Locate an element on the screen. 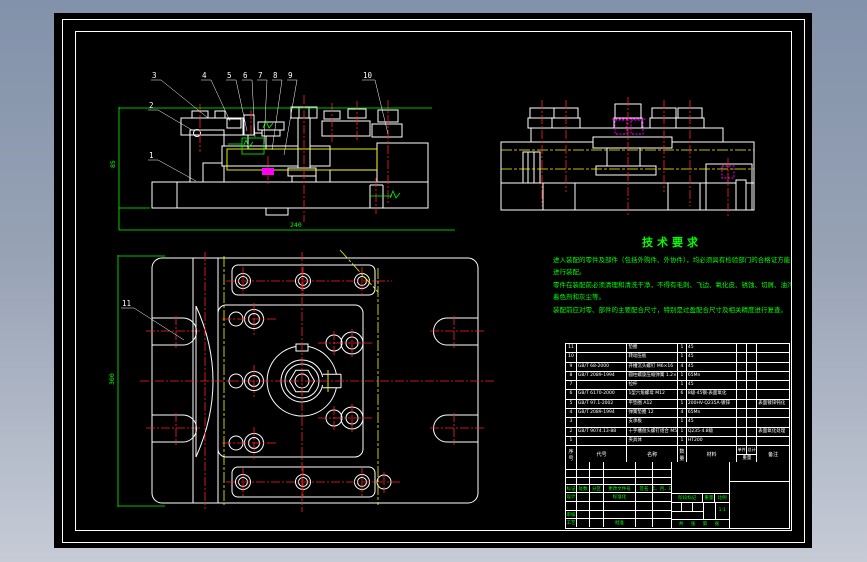 The image size is (867, 562). bom-row: 3 支承板 1 45 is located at coordinates (677, 423).